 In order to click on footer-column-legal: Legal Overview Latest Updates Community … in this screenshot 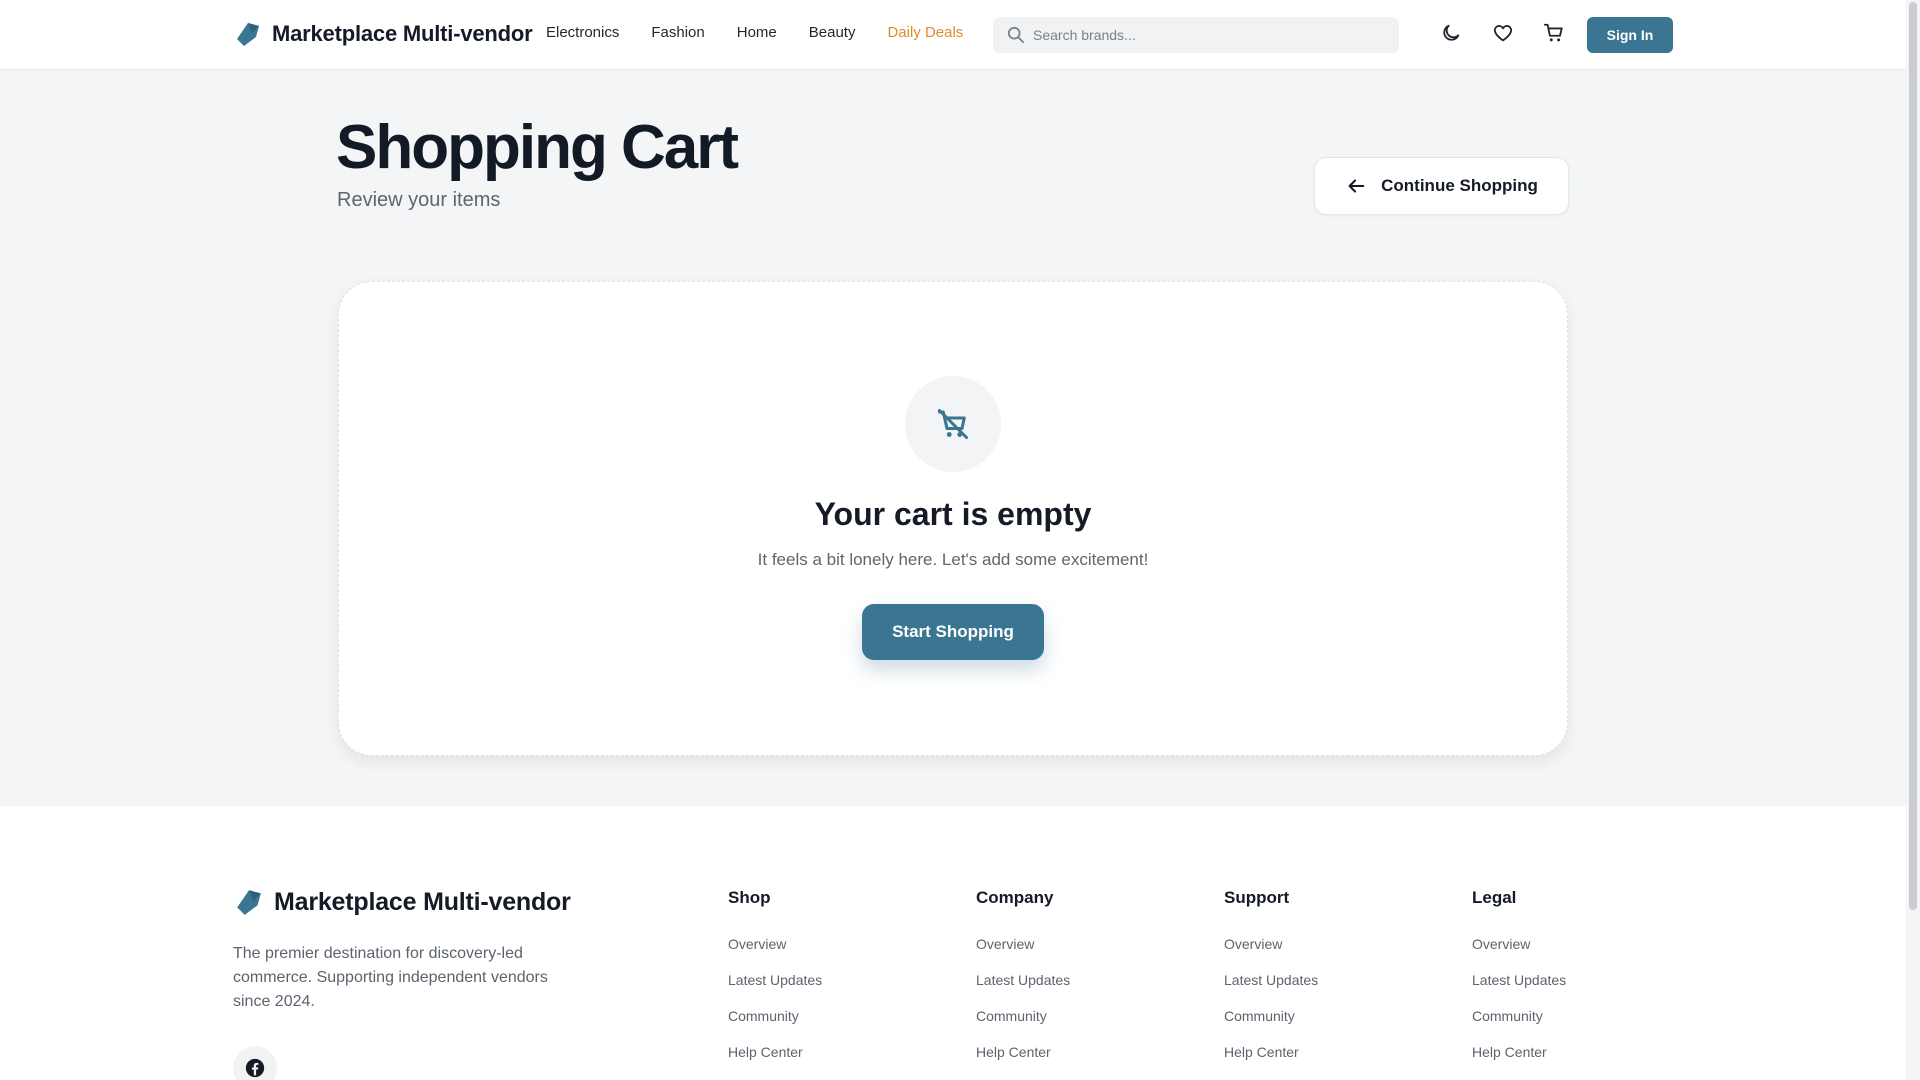, I will do `click(1519, 984)`.